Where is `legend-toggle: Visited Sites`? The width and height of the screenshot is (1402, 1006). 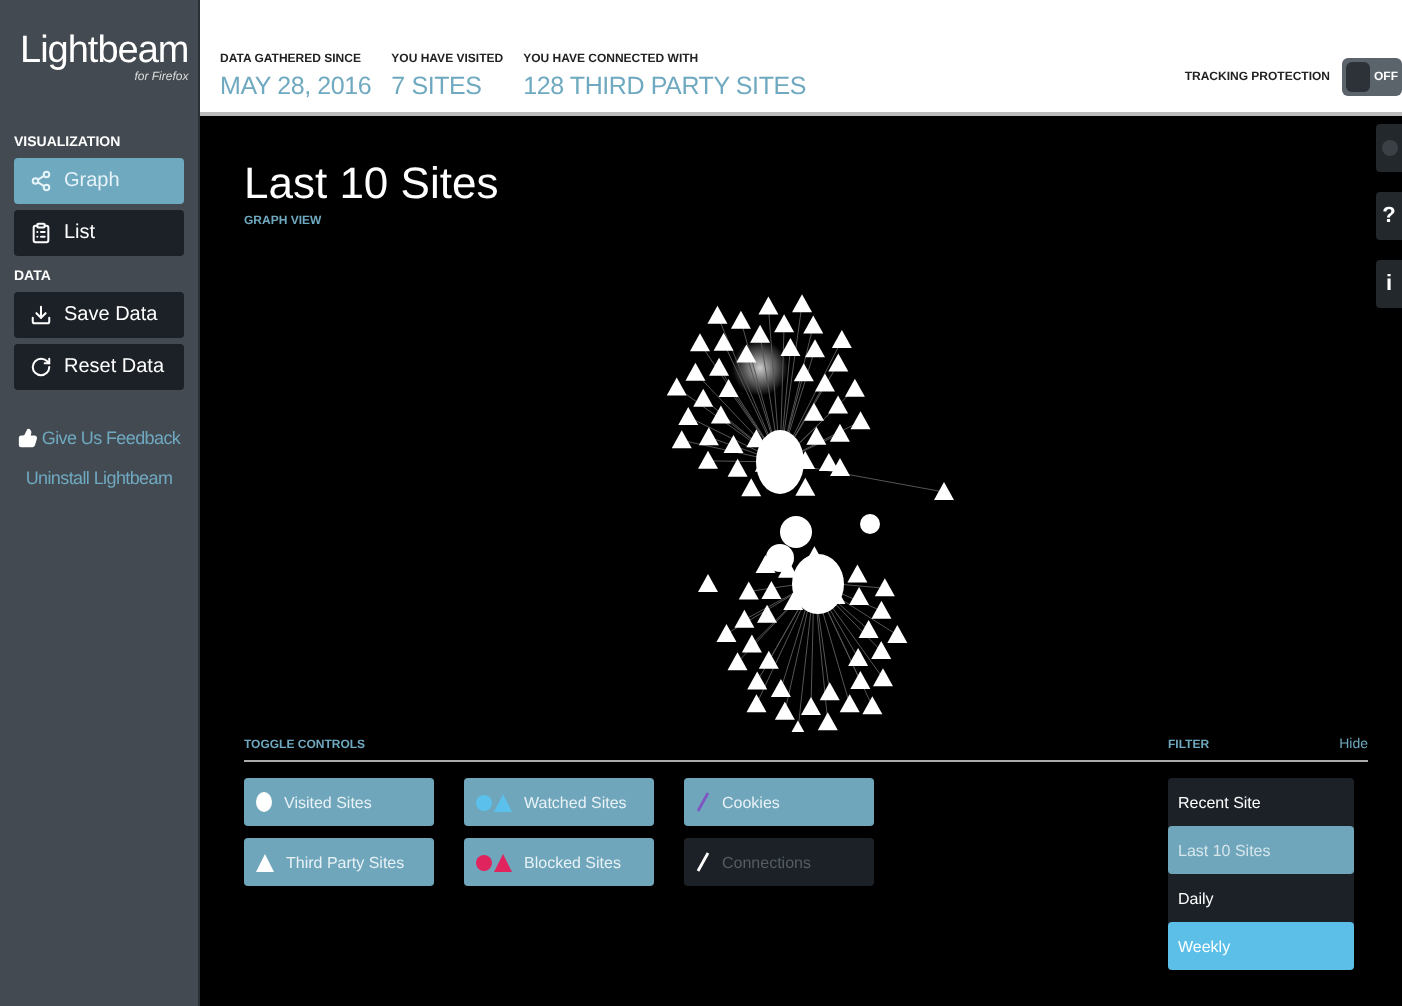
legend-toggle: Visited Sites is located at coordinates (339, 802).